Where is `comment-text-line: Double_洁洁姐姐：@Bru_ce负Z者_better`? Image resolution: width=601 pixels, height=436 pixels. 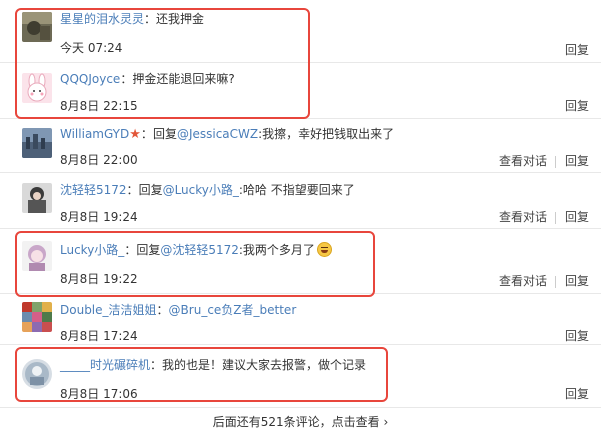 comment-text-line: Double_洁洁姐姐：@Bru_ce负Z者_better is located at coordinates (178, 310).